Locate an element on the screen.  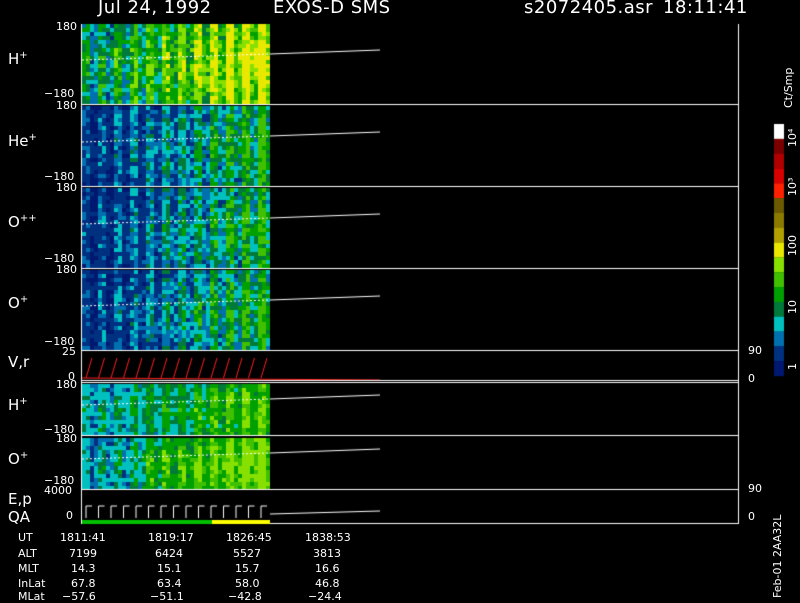
rtick-ep-top: 90 is located at coordinates (755, 488).